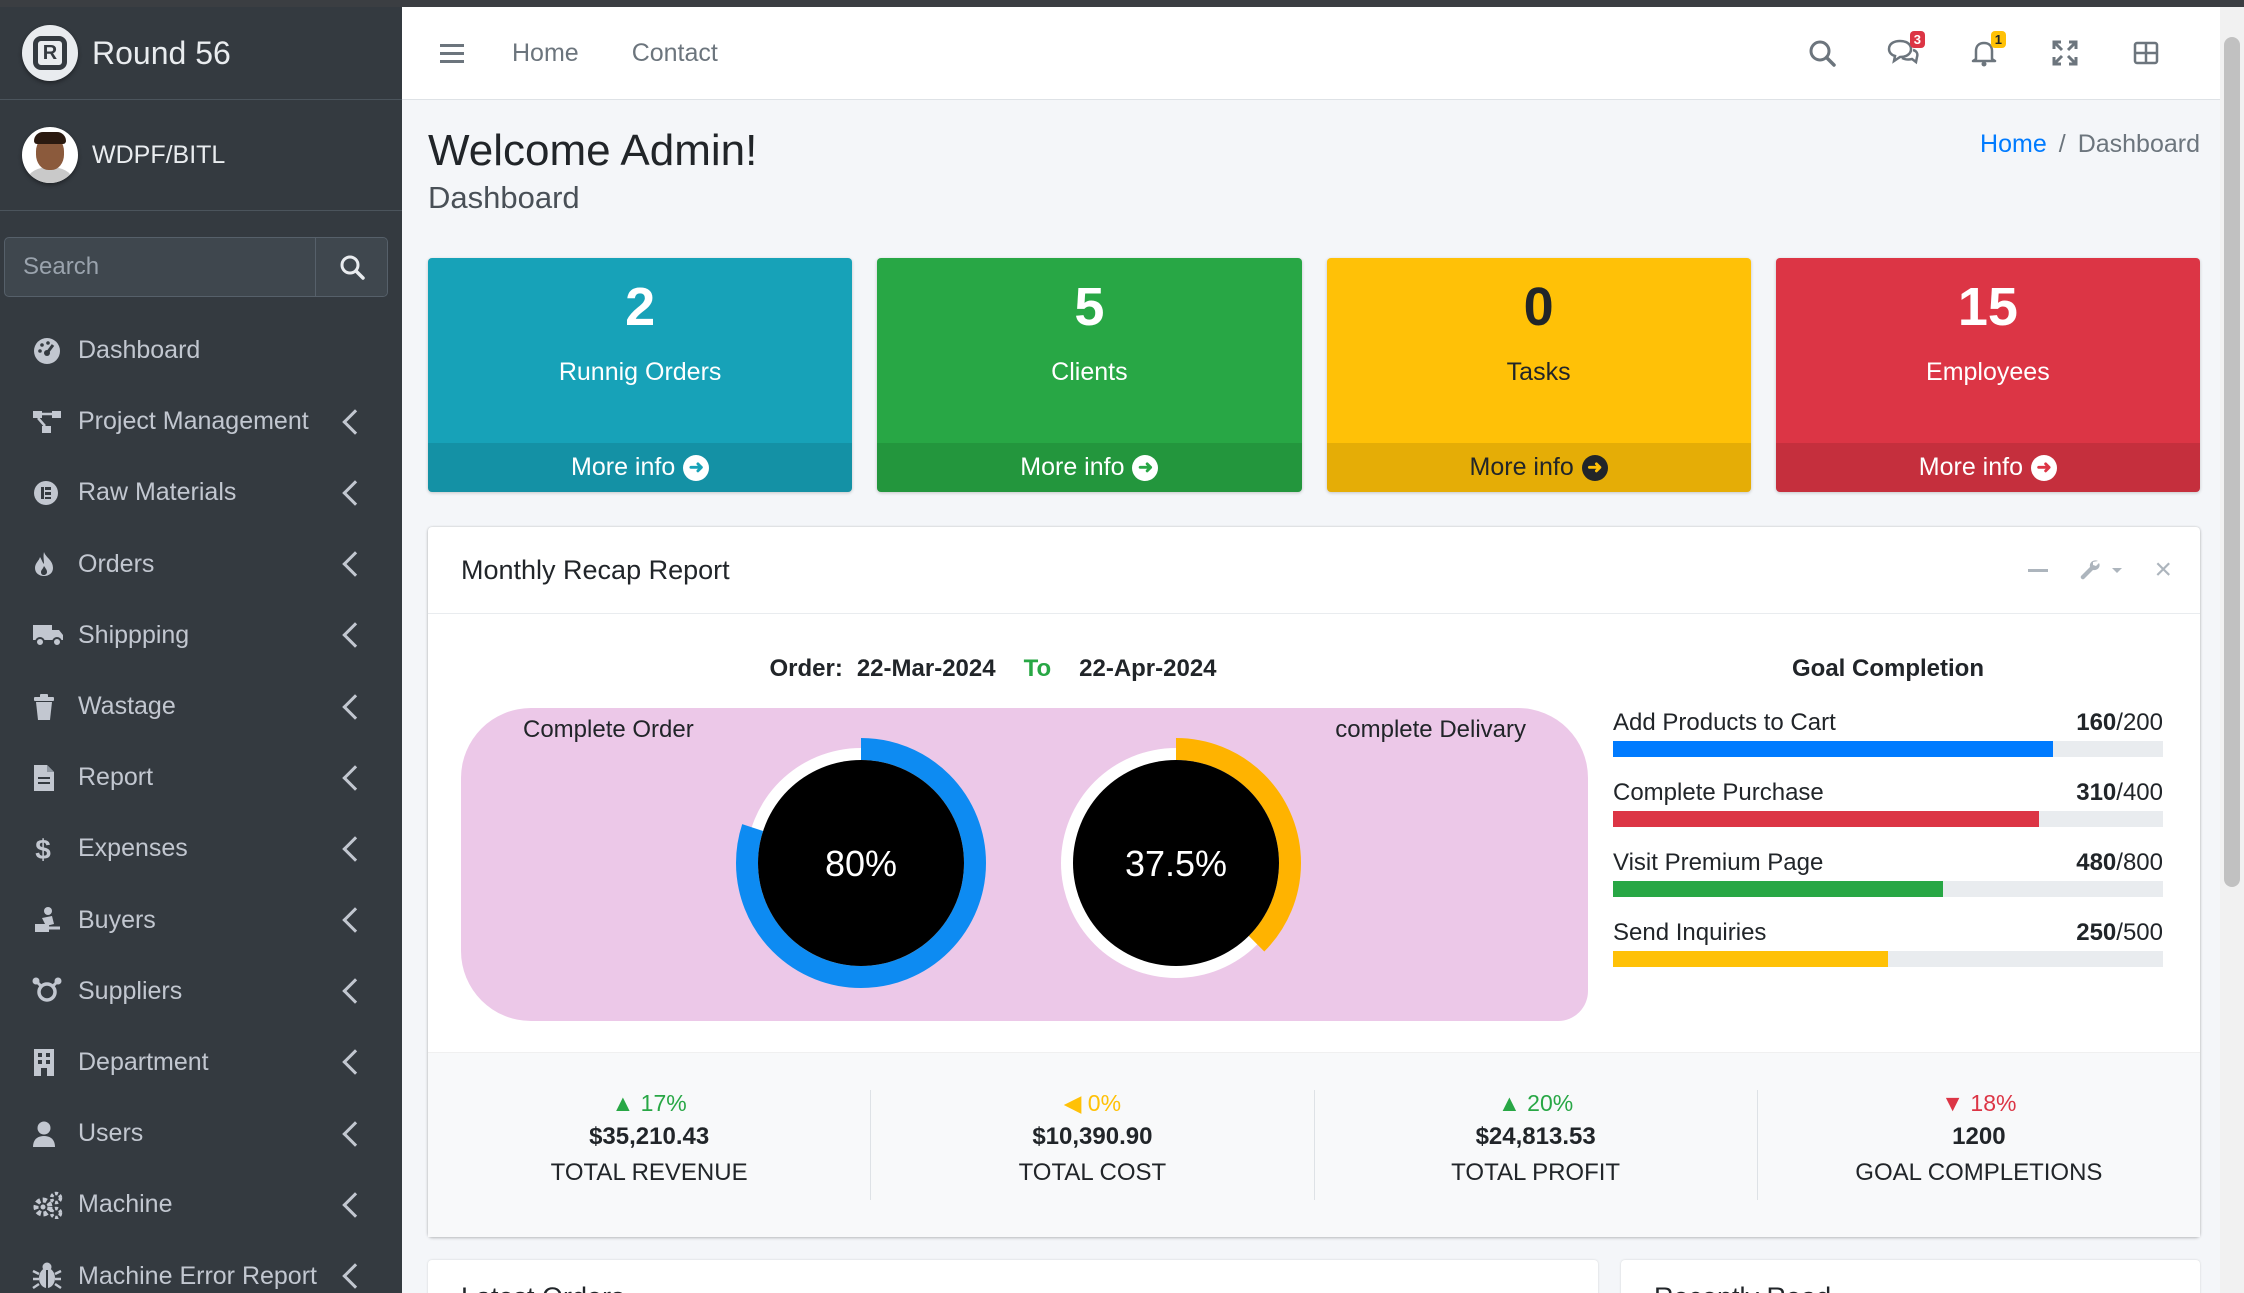 The image size is (2244, 1293). I want to click on sidebar-item-department: Department, so click(201, 1062).